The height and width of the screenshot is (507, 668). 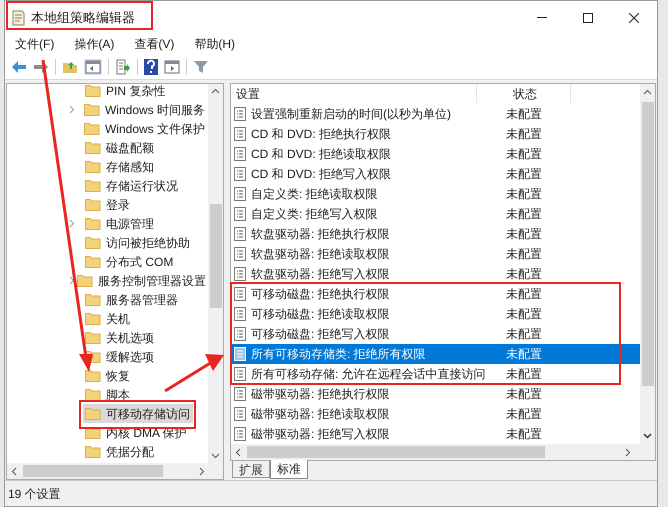 What do you see at coordinates (132, 185) in the screenshot?
I see `tree-item: 存储运行状况` at bounding box center [132, 185].